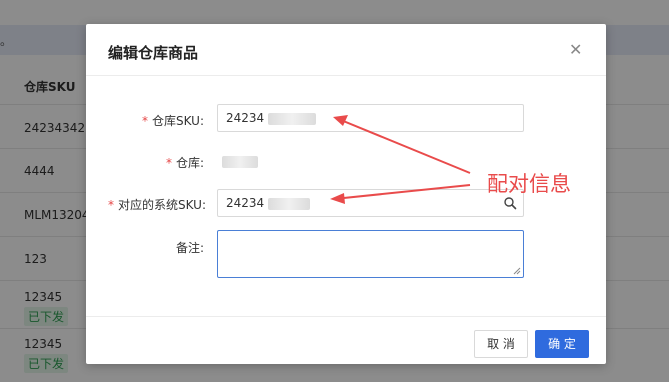 The height and width of the screenshot is (382, 669). What do you see at coordinates (190, 163) in the screenshot?
I see `warehouse-label-text: 仓库:` at bounding box center [190, 163].